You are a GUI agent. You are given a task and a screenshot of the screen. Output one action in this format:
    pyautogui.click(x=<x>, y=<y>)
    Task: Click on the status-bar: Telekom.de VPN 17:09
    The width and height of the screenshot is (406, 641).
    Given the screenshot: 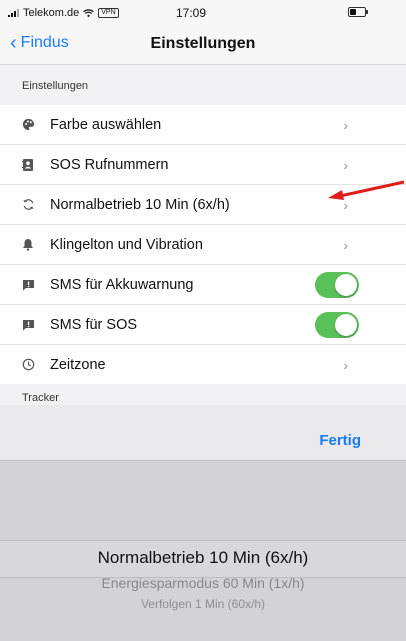 What is the action you would take?
    pyautogui.click(x=203, y=13)
    